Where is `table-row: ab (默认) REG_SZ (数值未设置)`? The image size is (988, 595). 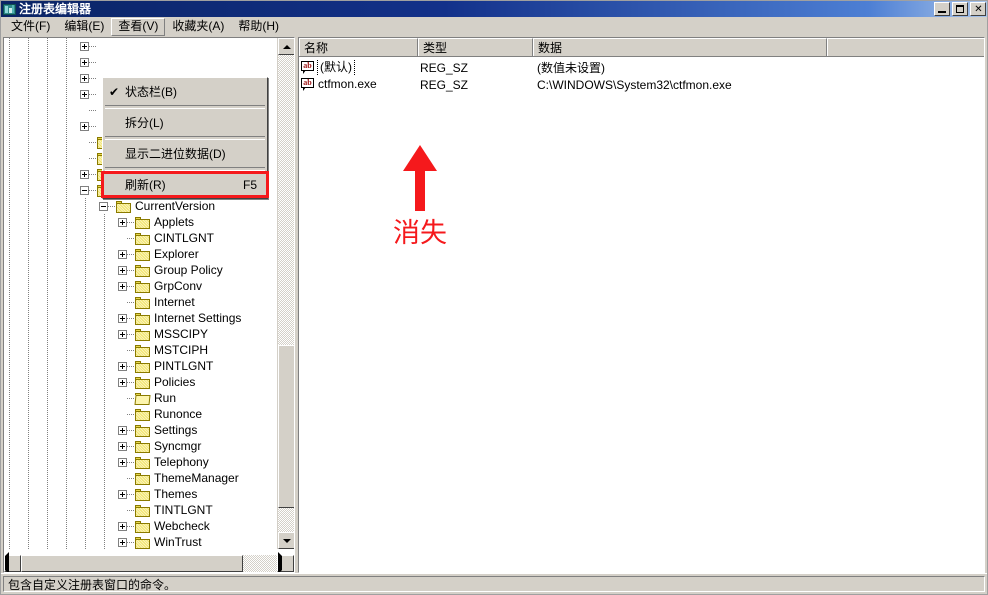 table-row: ab (默认) REG_SZ (数值未设置) is located at coordinates (641, 67).